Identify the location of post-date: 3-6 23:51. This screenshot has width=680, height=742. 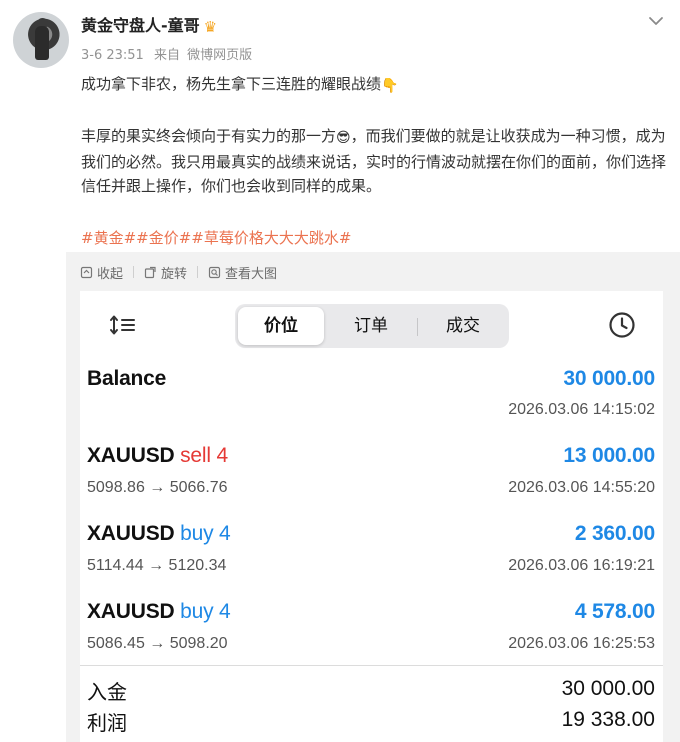
(112, 55).